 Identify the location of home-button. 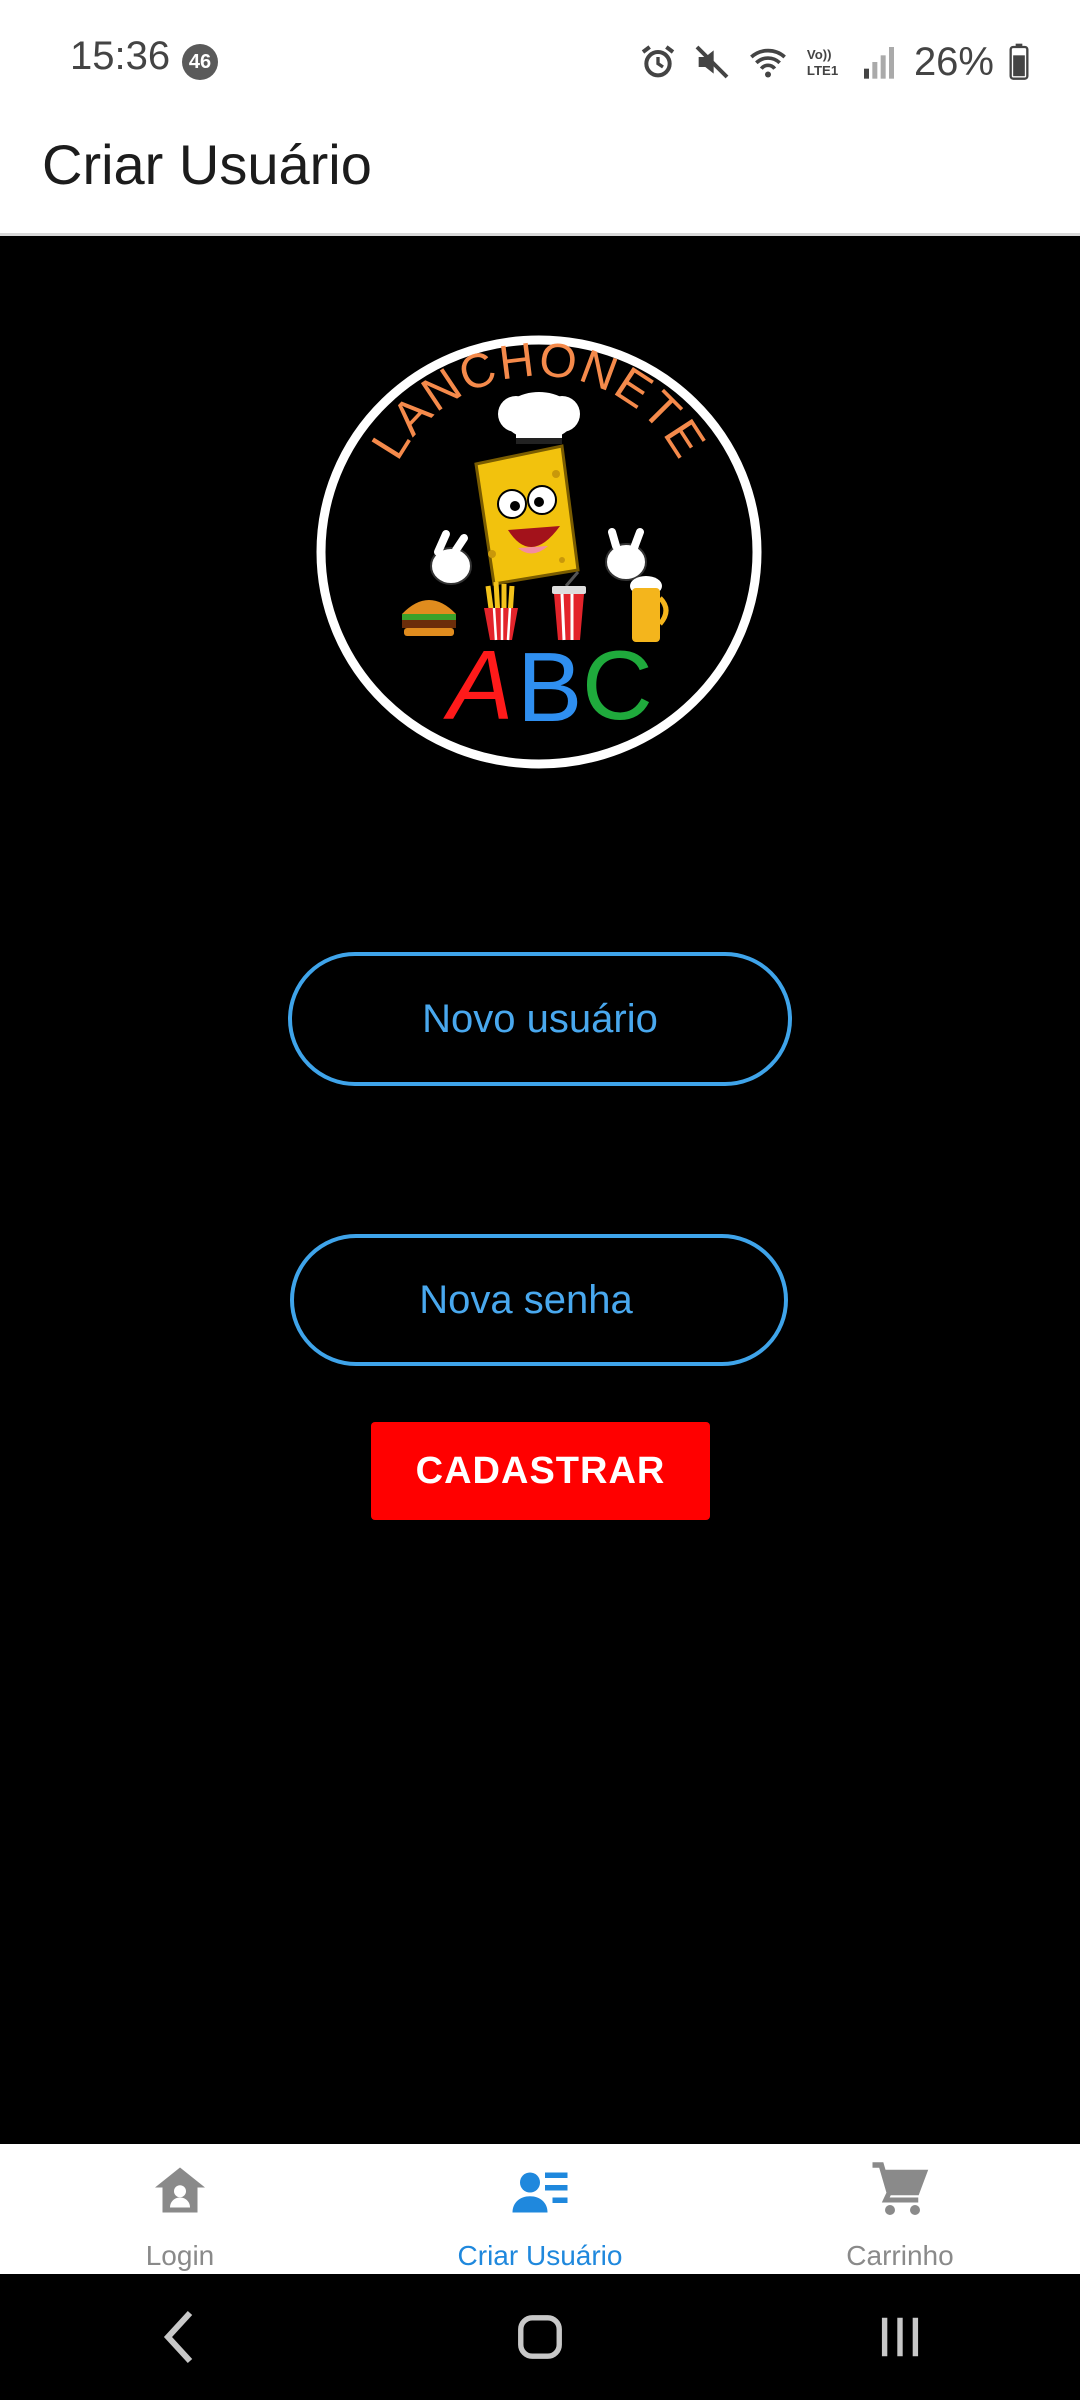
(540, 2337).